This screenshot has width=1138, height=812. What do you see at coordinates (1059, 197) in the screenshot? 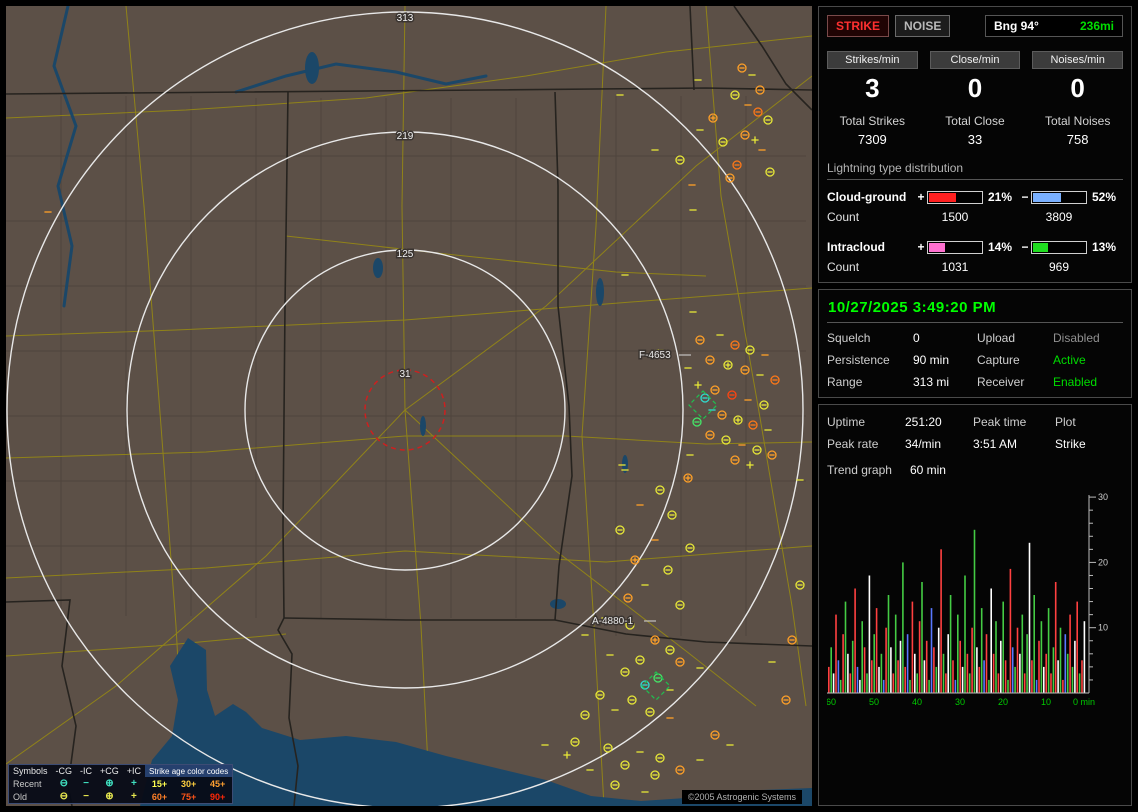
I see `cg-neg-bar` at bounding box center [1059, 197].